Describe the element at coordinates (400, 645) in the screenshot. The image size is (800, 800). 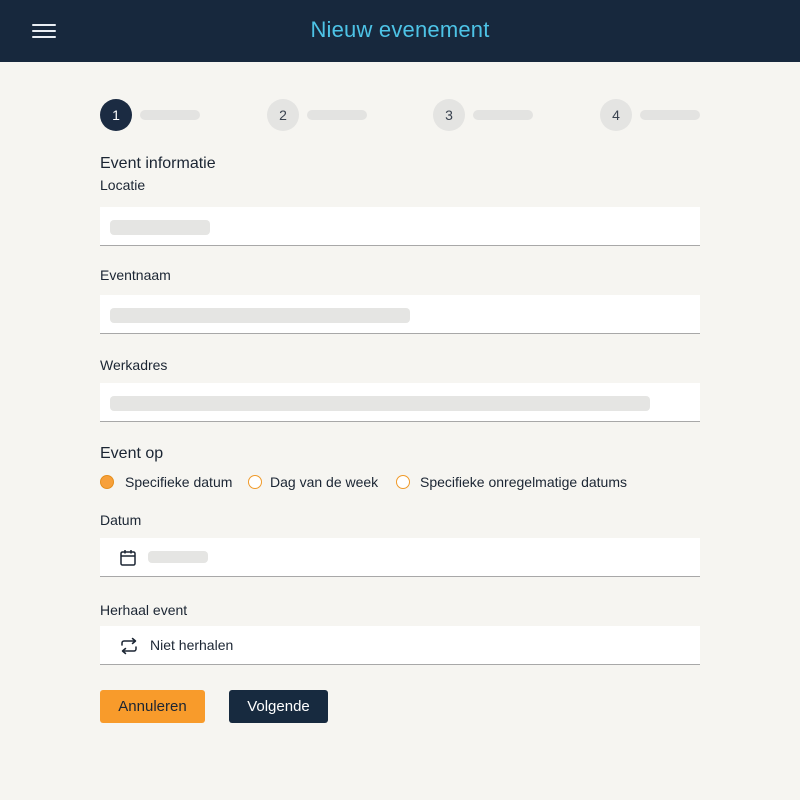
I see `repeat-field: Niet herhalen` at that location.